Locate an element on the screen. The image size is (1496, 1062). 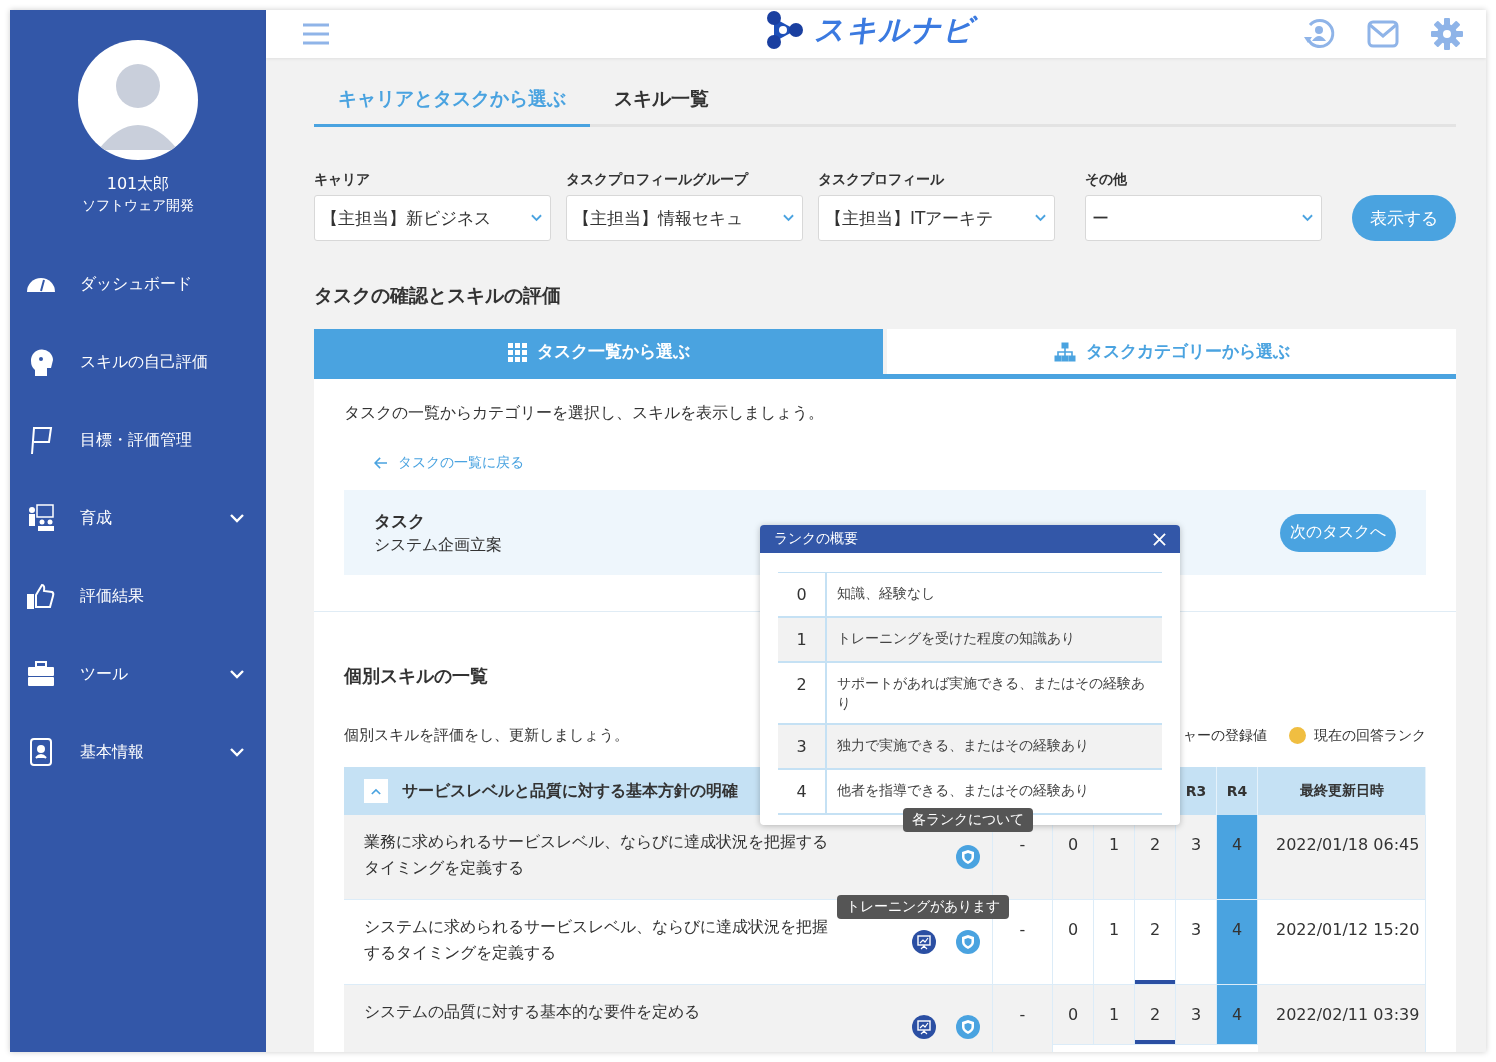
menu-icon is located at coordinates (316, 34).